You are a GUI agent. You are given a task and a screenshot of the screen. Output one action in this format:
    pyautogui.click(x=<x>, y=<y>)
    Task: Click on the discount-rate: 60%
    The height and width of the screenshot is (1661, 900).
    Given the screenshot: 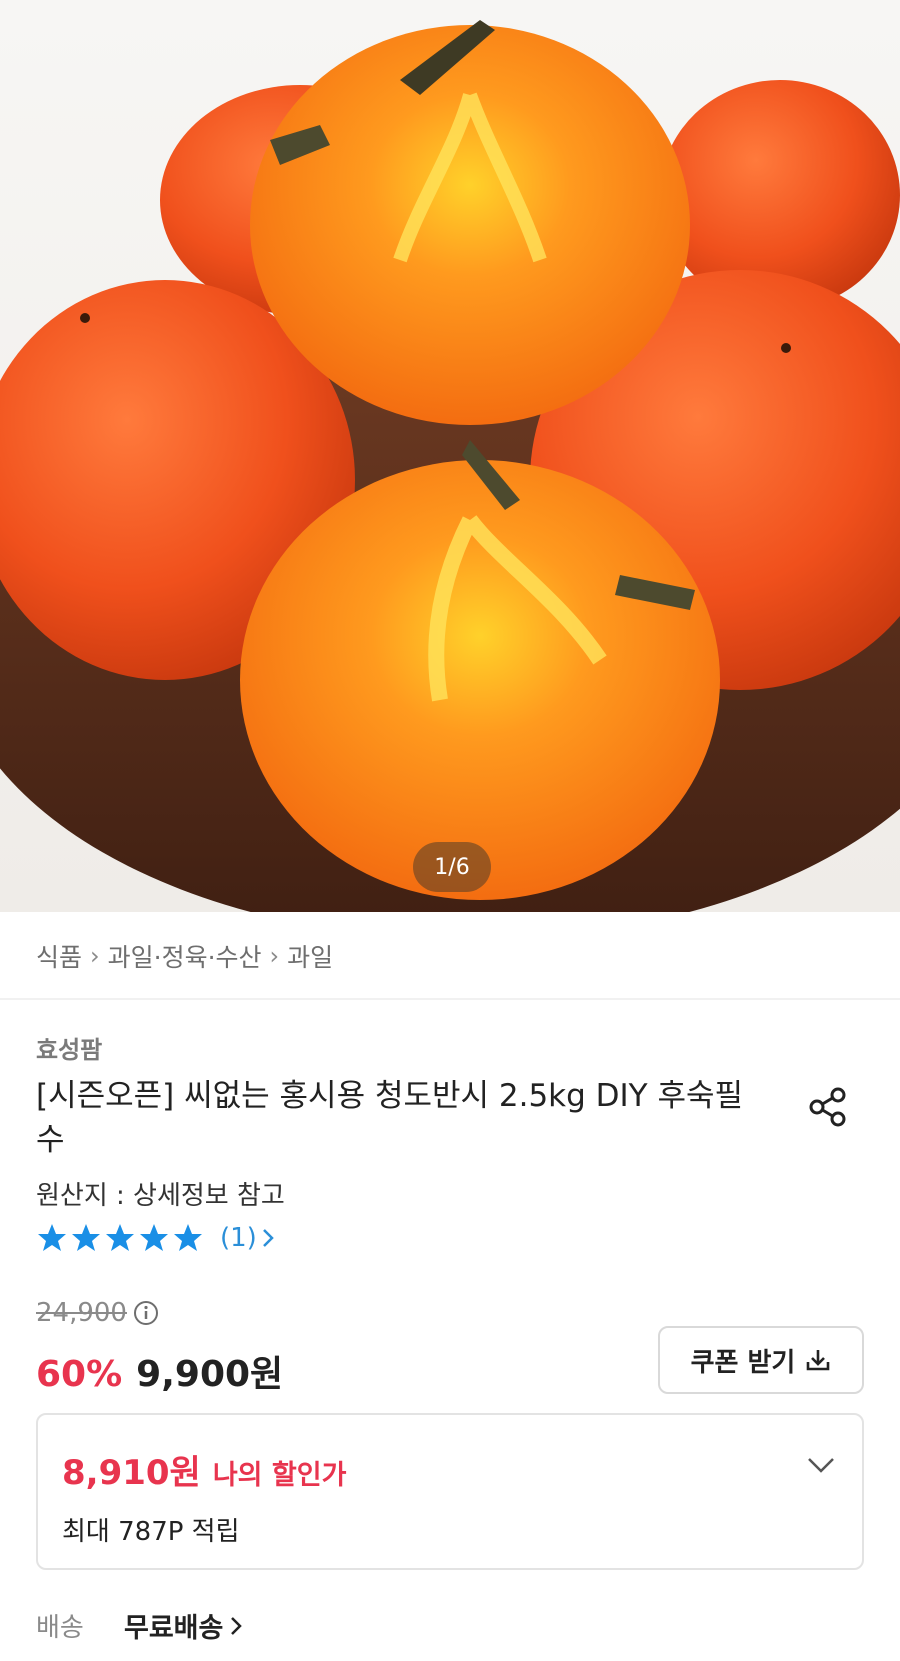 What is the action you would take?
    pyautogui.click(x=79, y=1374)
    